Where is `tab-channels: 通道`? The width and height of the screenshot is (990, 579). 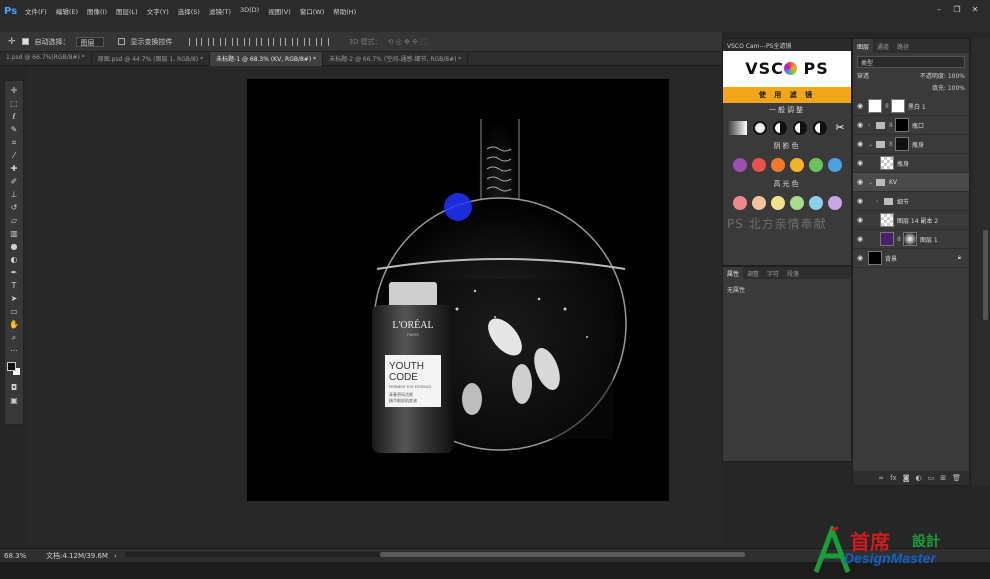
tab-channels: 通道 is located at coordinates (883, 46).